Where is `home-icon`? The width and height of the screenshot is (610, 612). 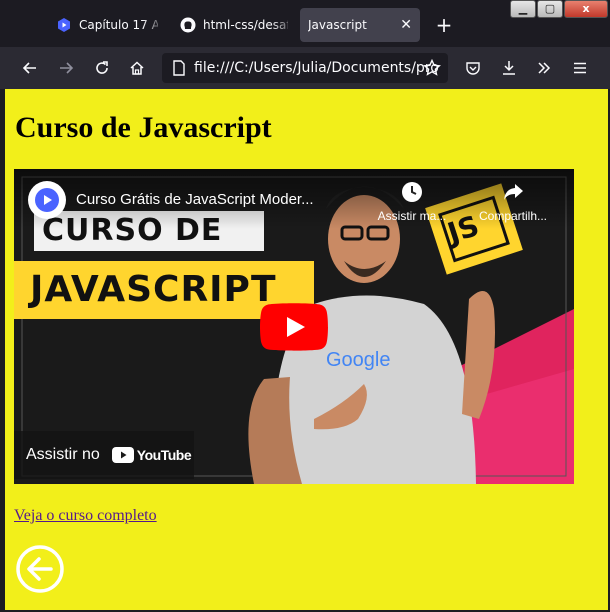 home-icon is located at coordinates (137, 68).